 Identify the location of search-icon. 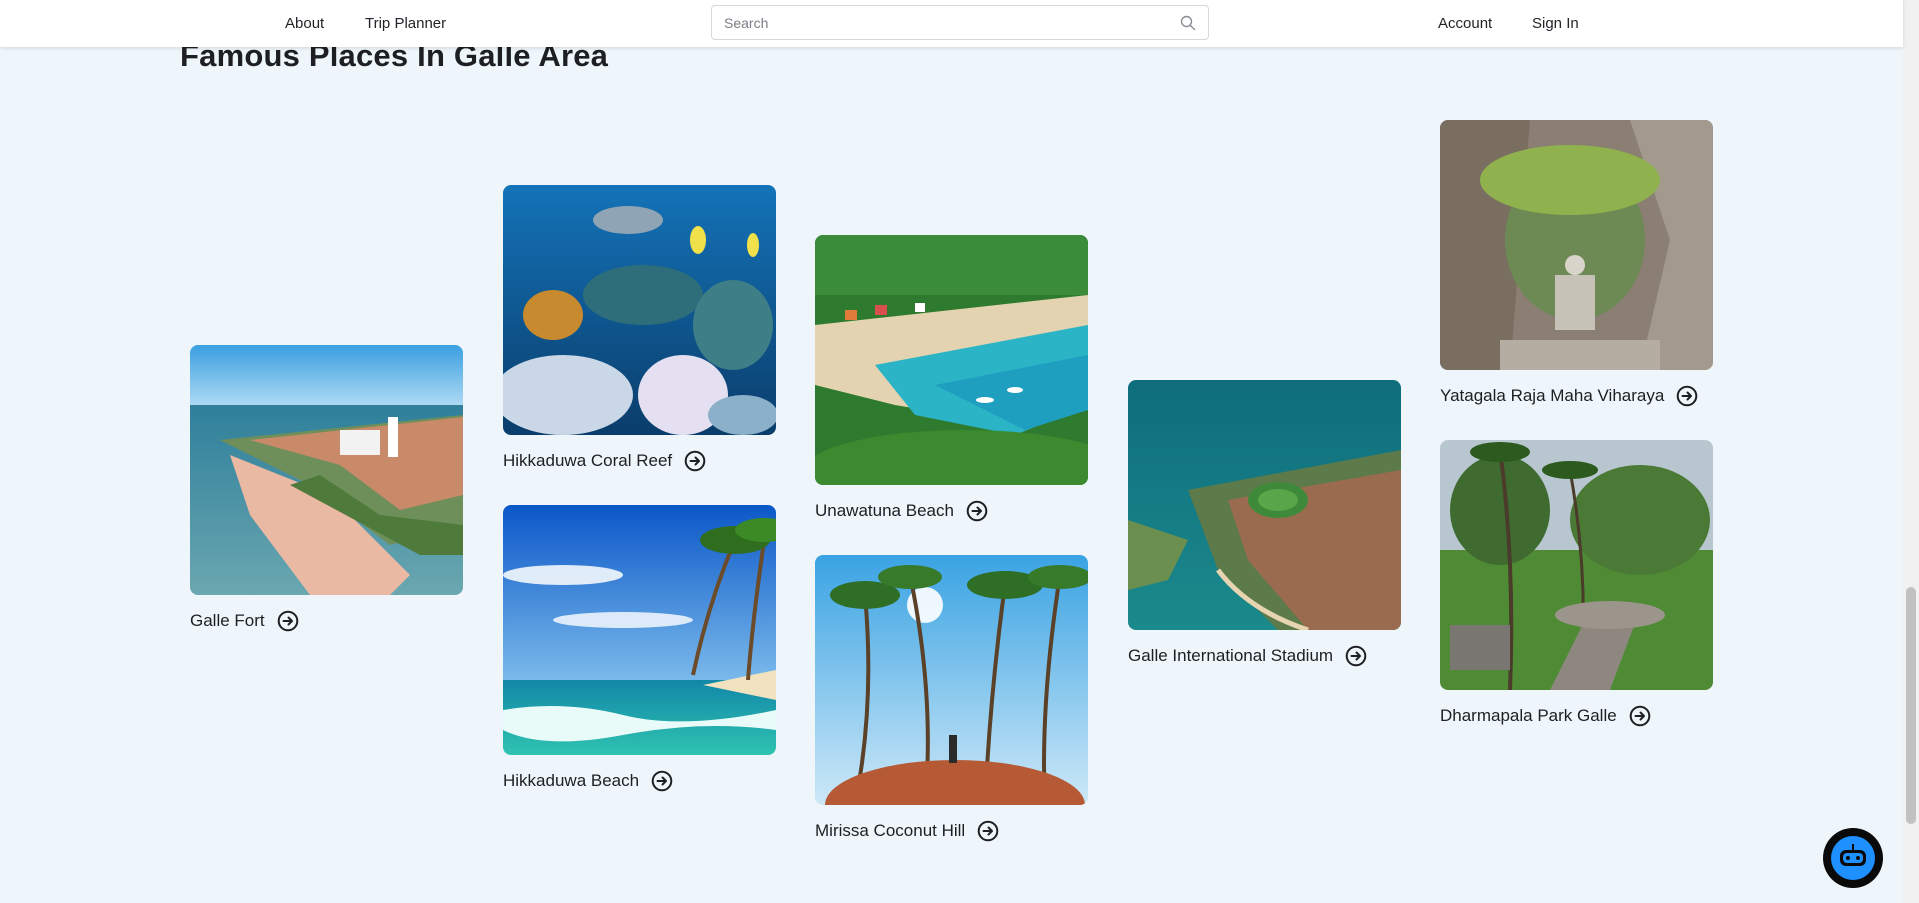
(1188, 23).